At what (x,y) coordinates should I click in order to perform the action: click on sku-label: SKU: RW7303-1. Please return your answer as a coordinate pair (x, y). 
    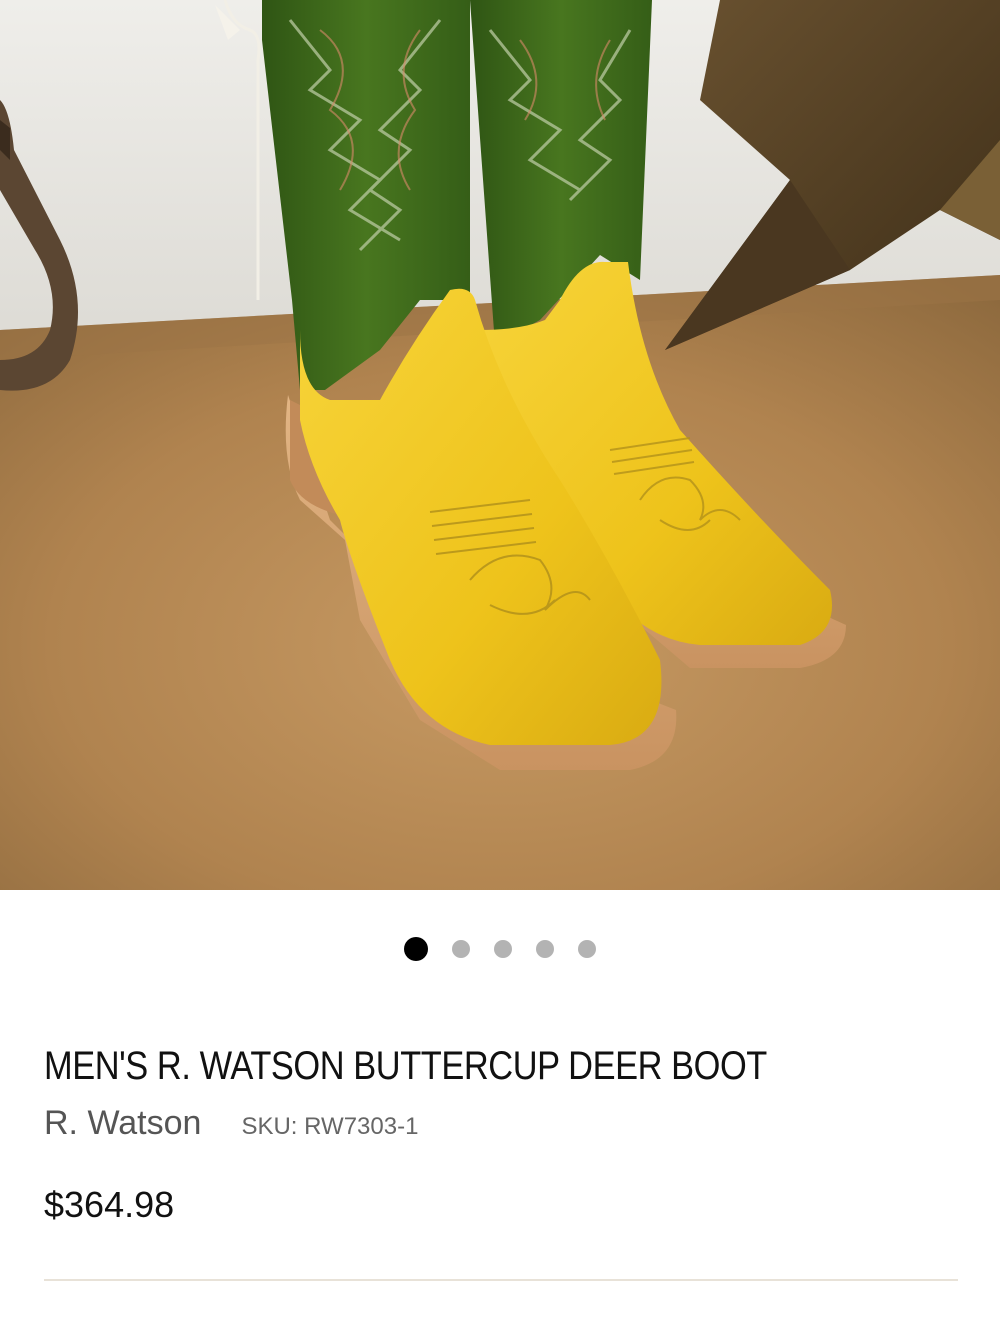
    Looking at the image, I should click on (330, 1126).